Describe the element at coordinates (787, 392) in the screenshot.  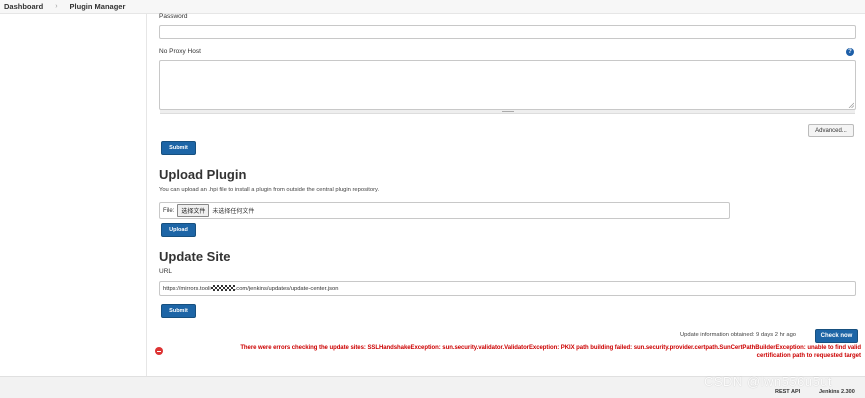
I see `rest-api-link: REST API` at that location.